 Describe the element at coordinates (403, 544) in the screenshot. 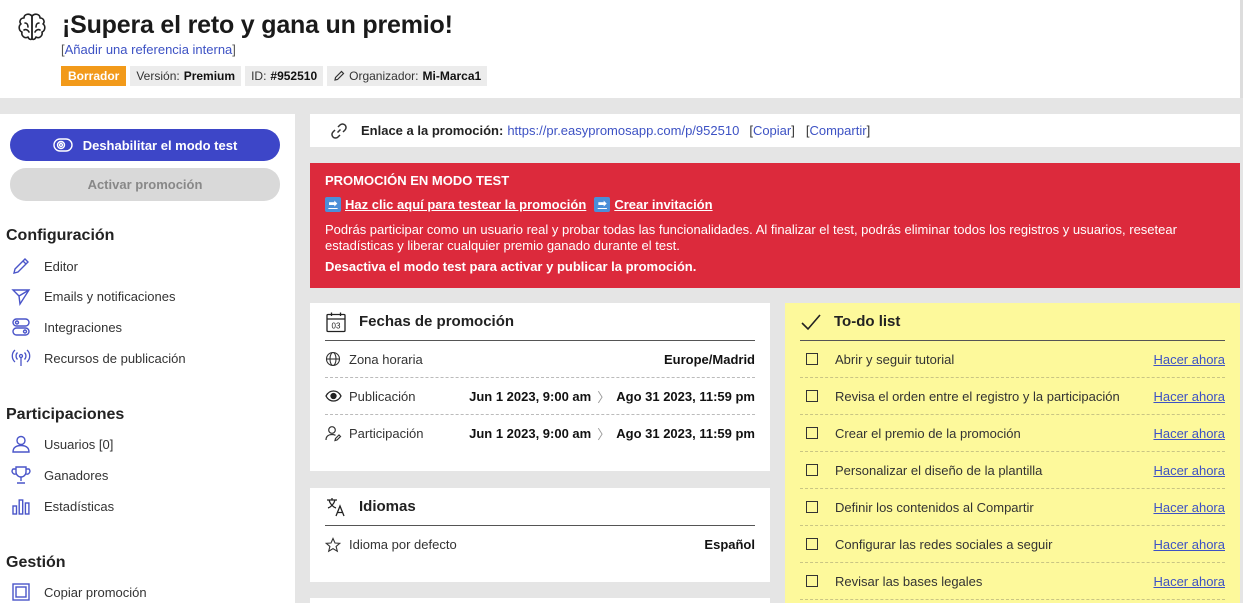

I see `default-language-label: Idioma por defecto` at that location.